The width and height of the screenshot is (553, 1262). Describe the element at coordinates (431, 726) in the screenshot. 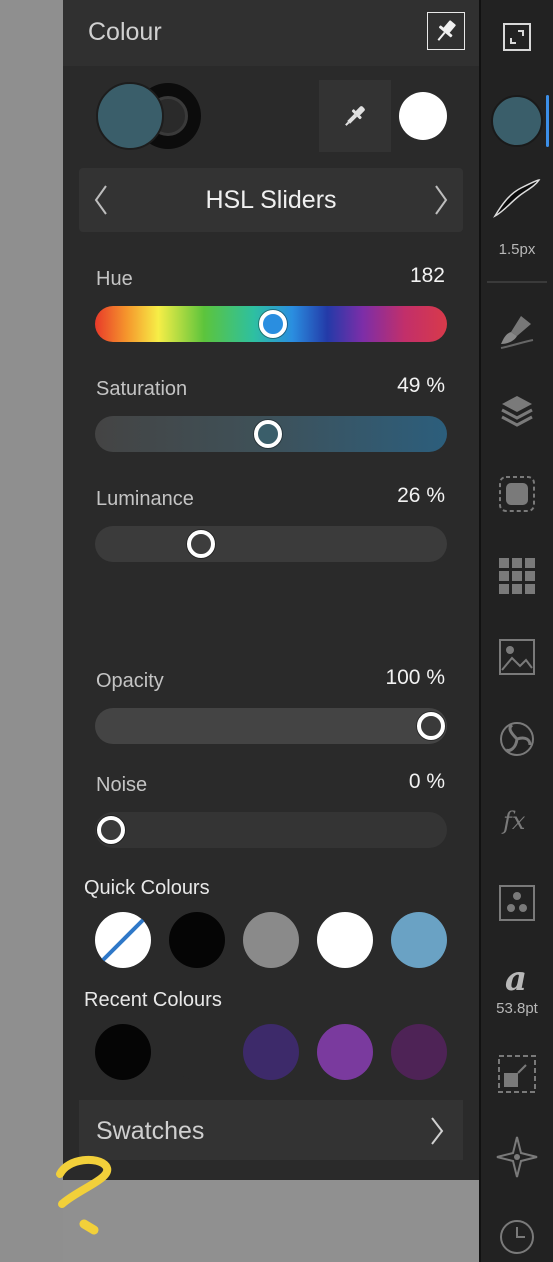

I see `opacity-slider-thumb` at that location.